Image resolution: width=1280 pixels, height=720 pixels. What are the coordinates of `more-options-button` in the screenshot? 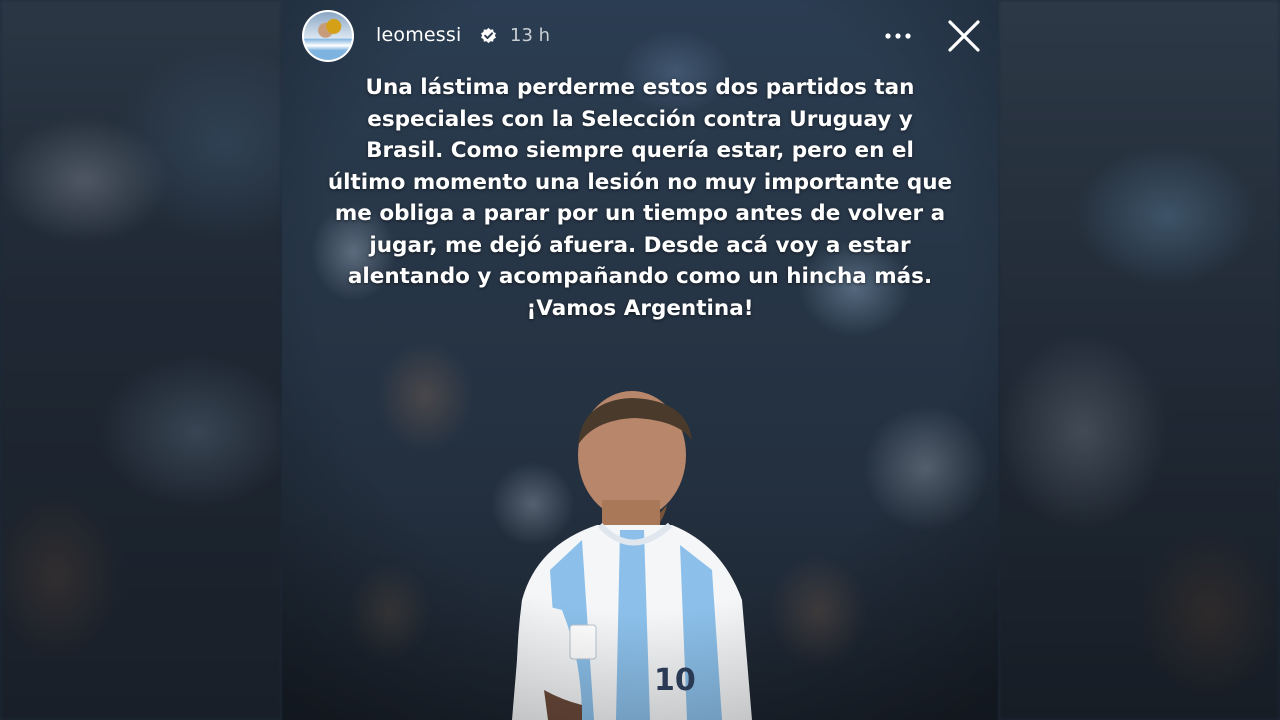 It's located at (898, 36).